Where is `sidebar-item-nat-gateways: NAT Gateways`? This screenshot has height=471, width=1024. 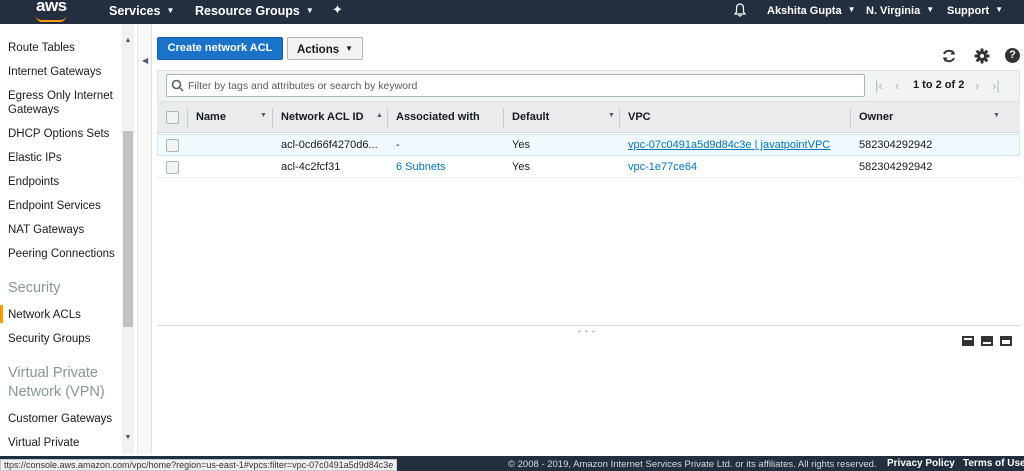
sidebar-item-nat-gateways: NAT Gateways is located at coordinates (46, 230).